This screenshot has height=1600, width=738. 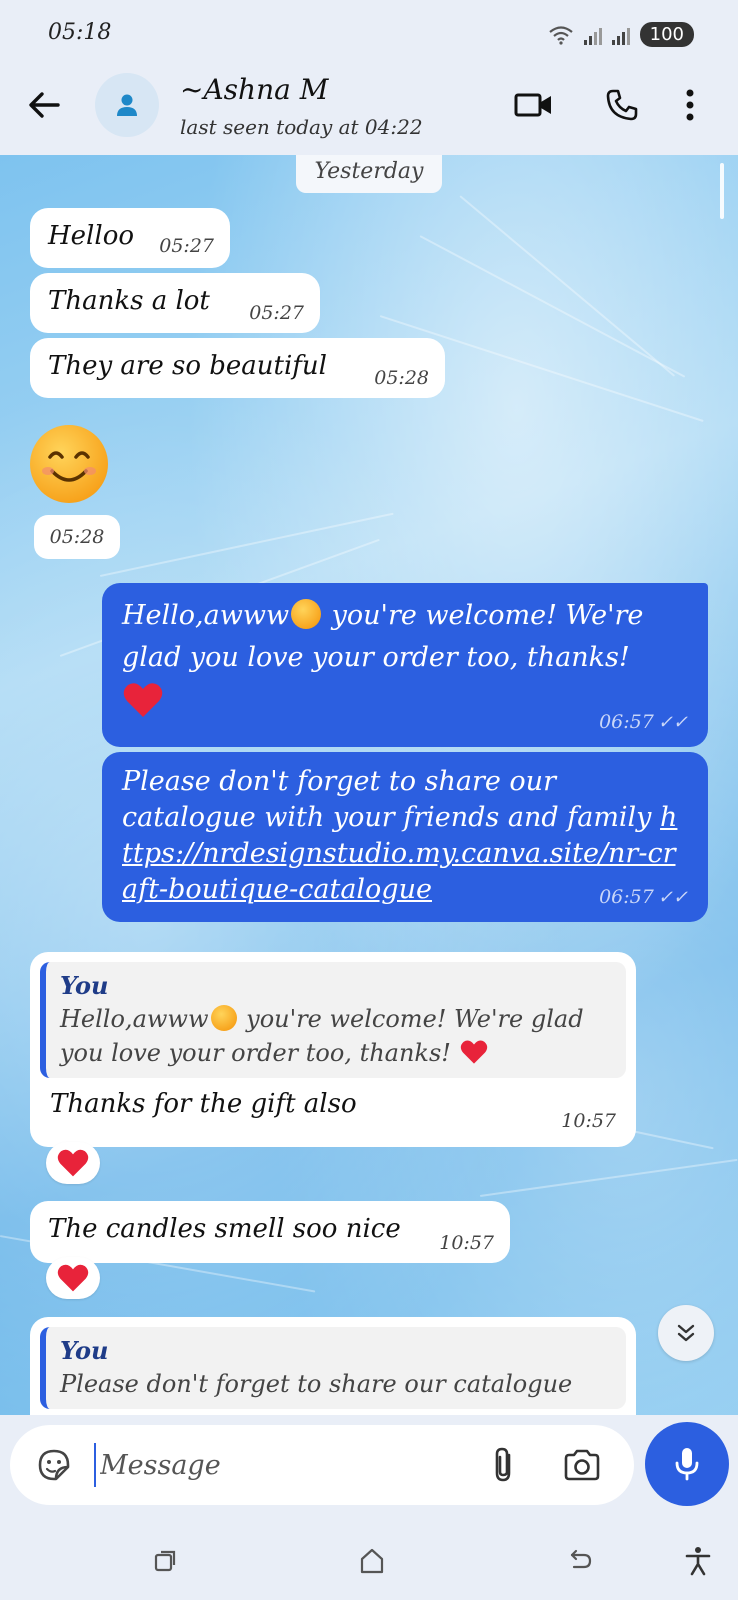 What do you see at coordinates (722, 191) in the screenshot?
I see `scrollbar` at bounding box center [722, 191].